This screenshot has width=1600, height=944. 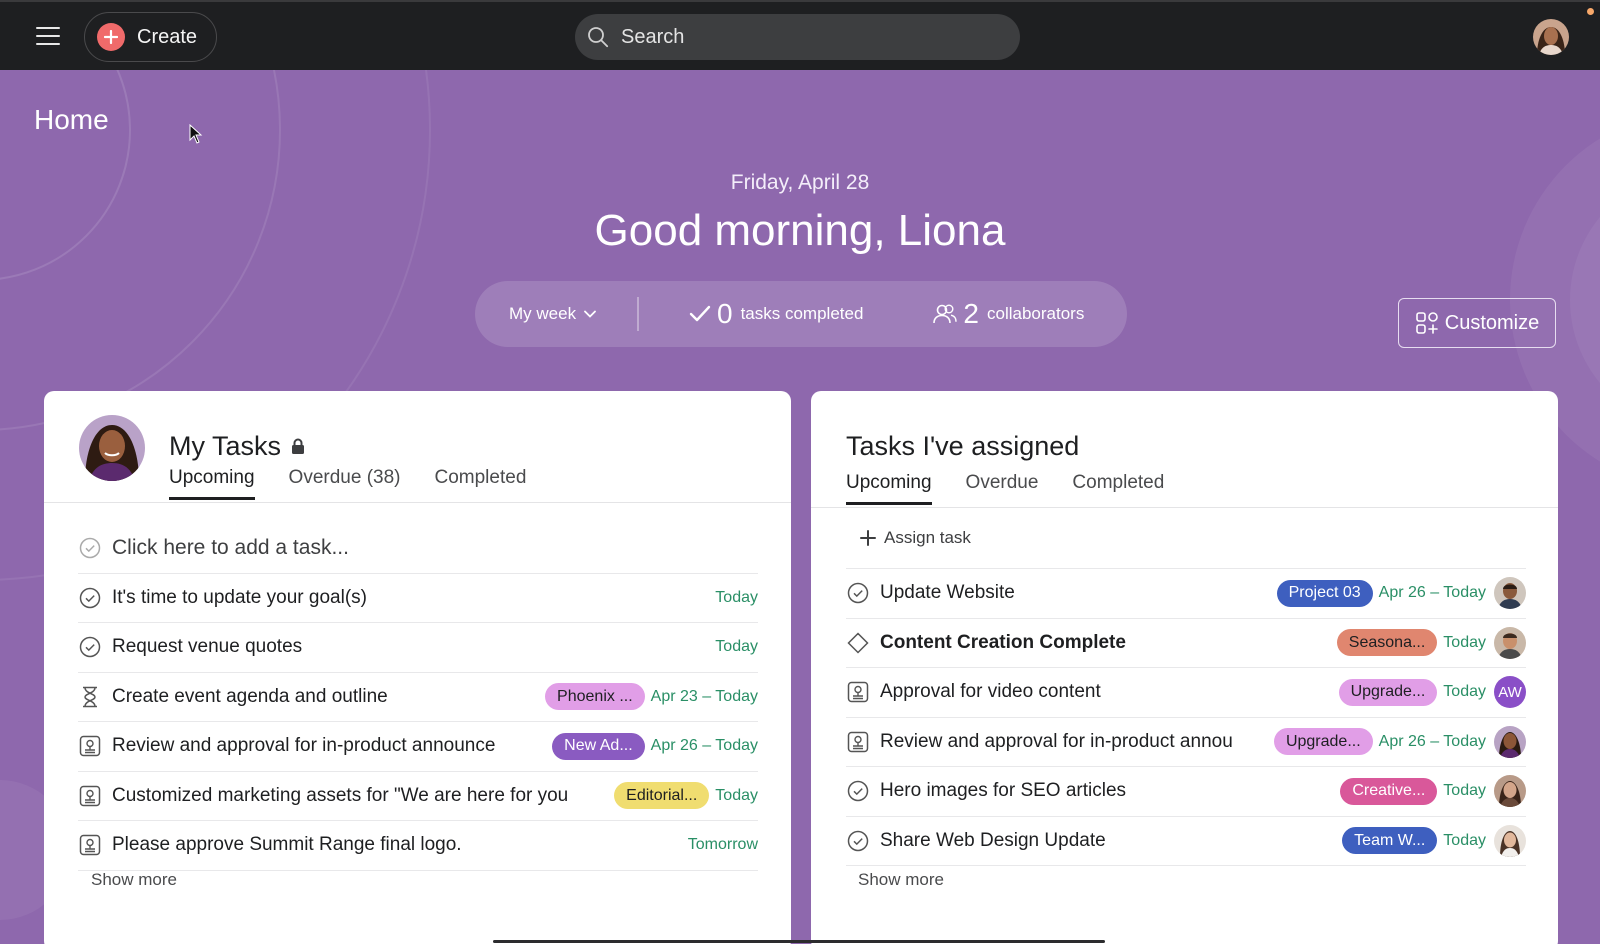 What do you see at coordinates (90, 697) in the screenshot?
I see `hourglass-icon` at bounding box center [90, 697].